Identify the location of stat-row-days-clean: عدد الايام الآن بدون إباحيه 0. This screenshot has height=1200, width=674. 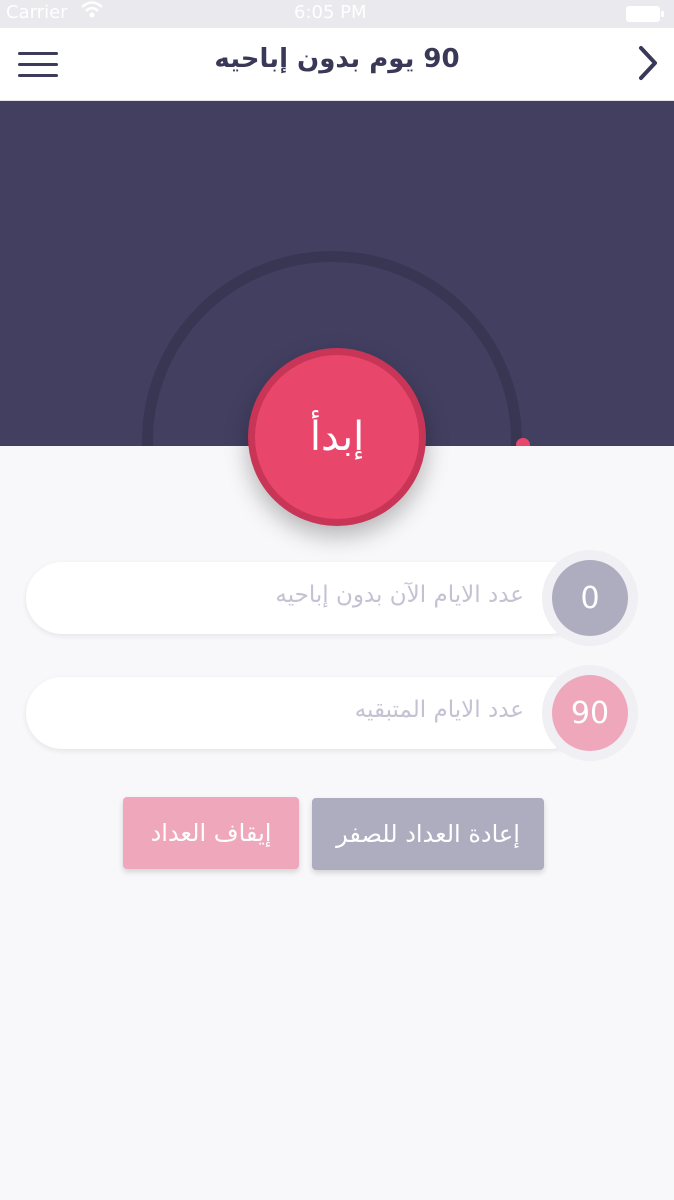
(332, 598).